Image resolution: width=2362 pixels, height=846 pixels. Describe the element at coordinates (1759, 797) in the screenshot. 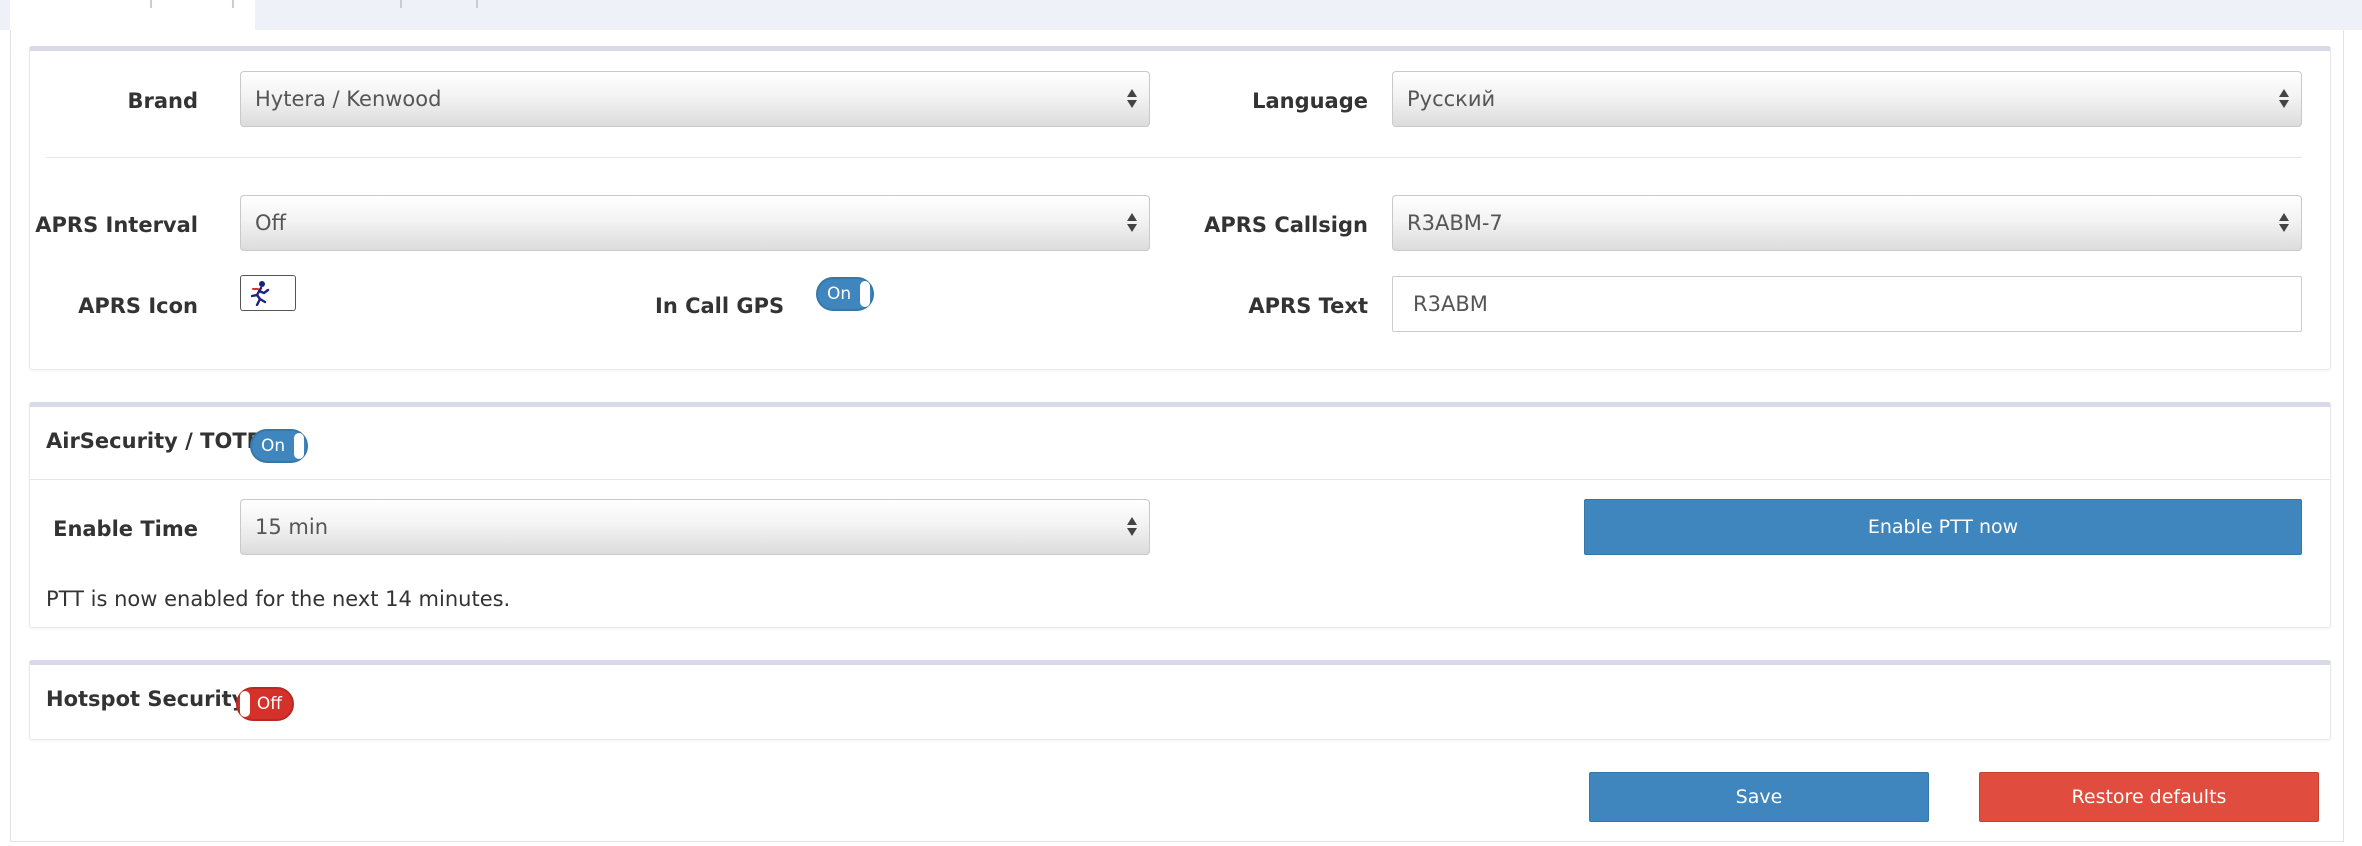

I see `save-button: Save` at that location.